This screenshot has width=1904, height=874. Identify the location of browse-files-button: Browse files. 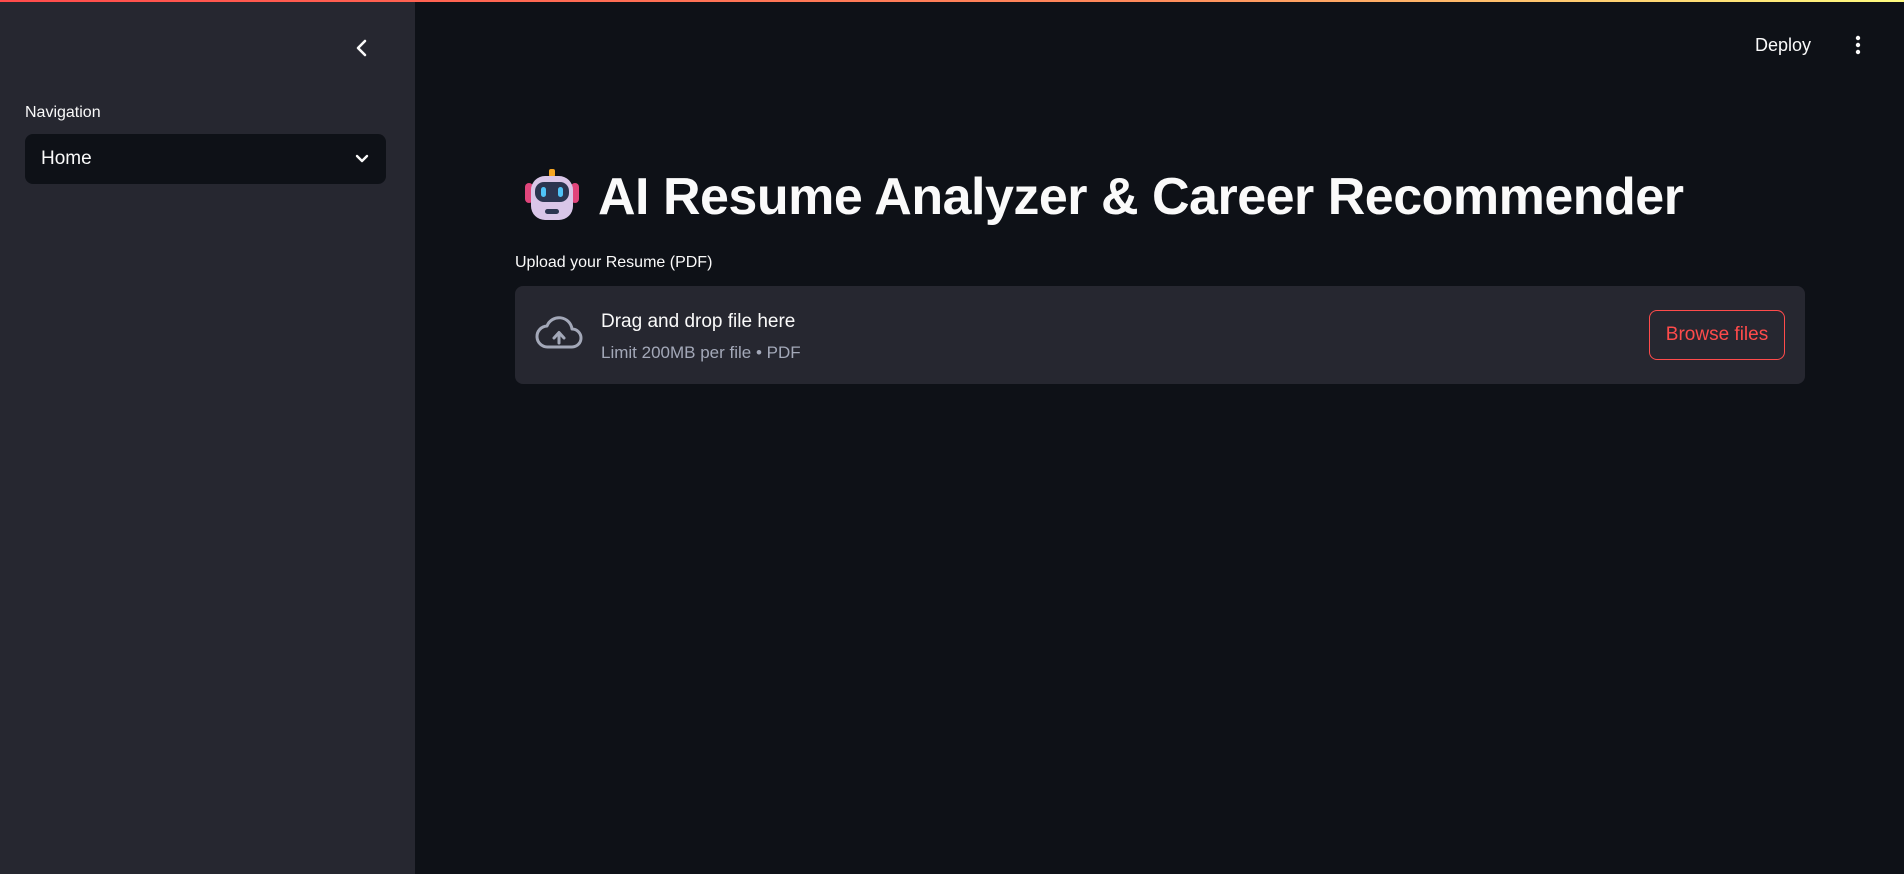
(1717, 335).